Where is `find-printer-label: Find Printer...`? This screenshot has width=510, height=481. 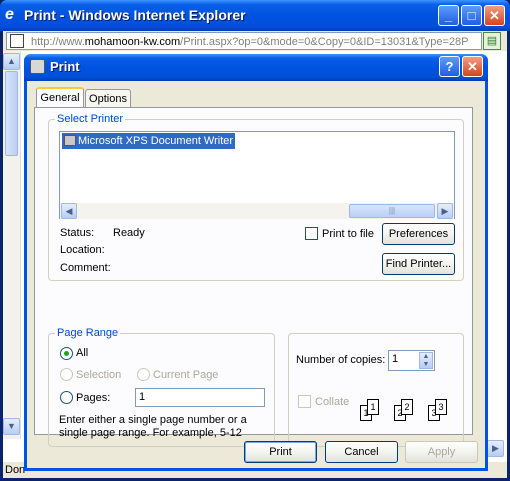 find-printer-label: Find Printer... is located at coordinates (418, 264).